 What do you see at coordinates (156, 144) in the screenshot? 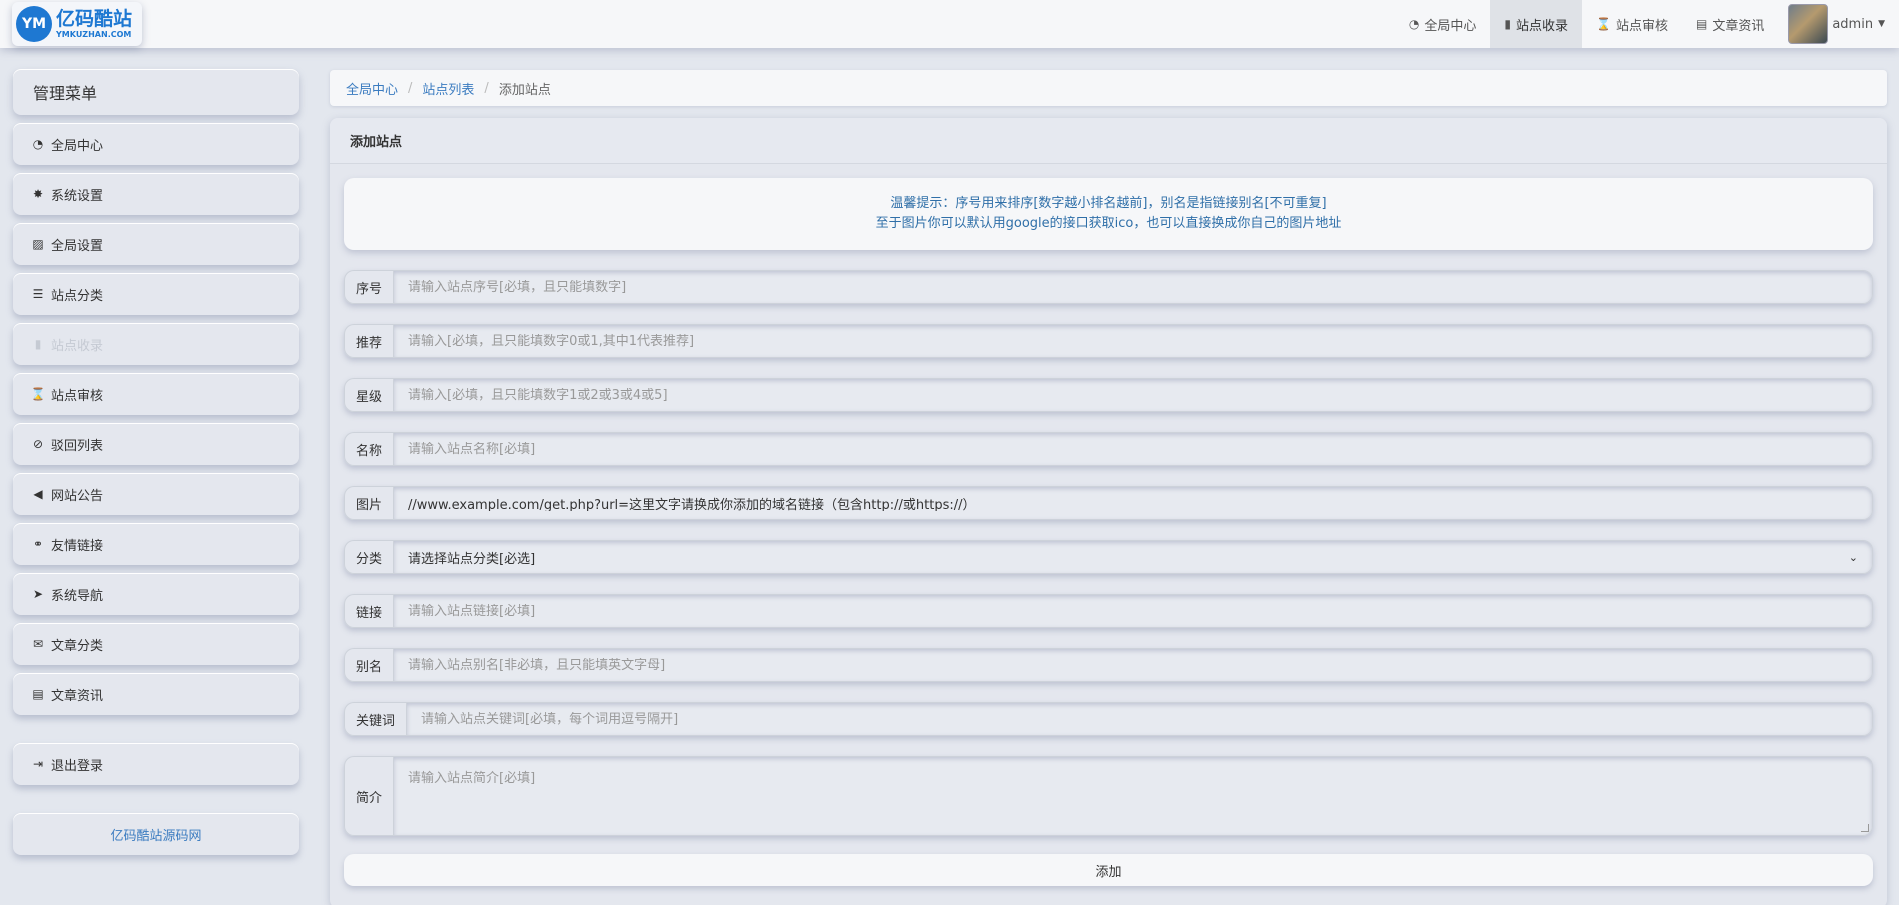
I see `sidebar-item-dashboard: ◔ 全局中心` at bounding box center [156, 144].